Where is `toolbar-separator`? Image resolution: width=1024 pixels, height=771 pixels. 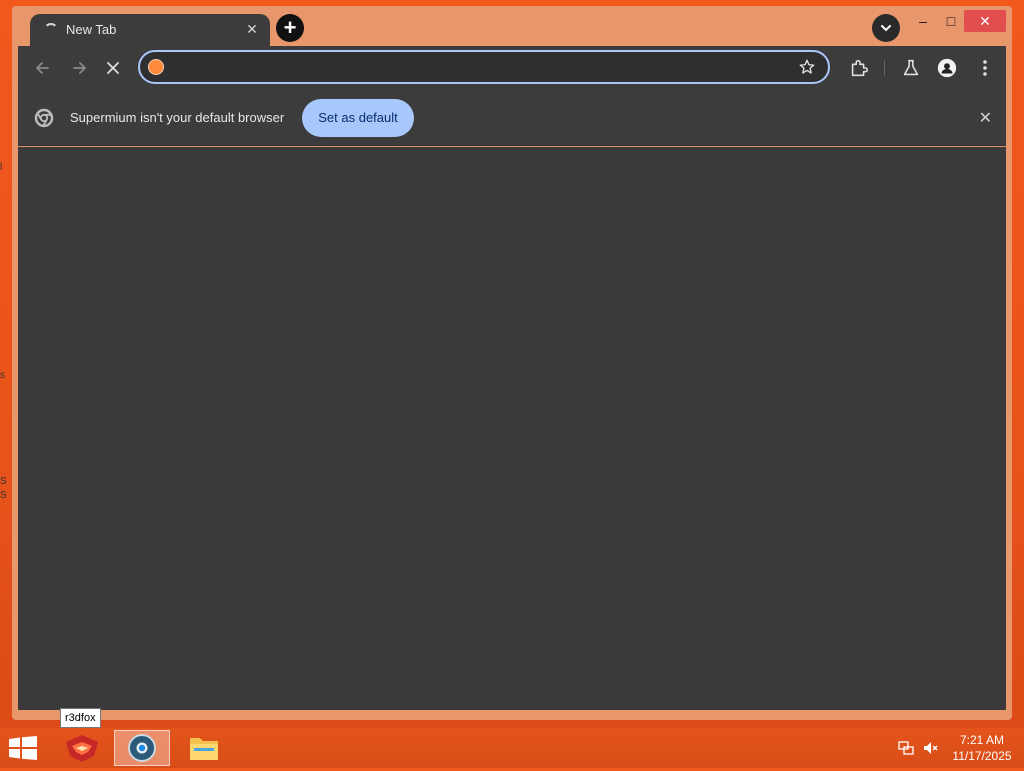
toolbar-separator is located at coordinates (884, 68).